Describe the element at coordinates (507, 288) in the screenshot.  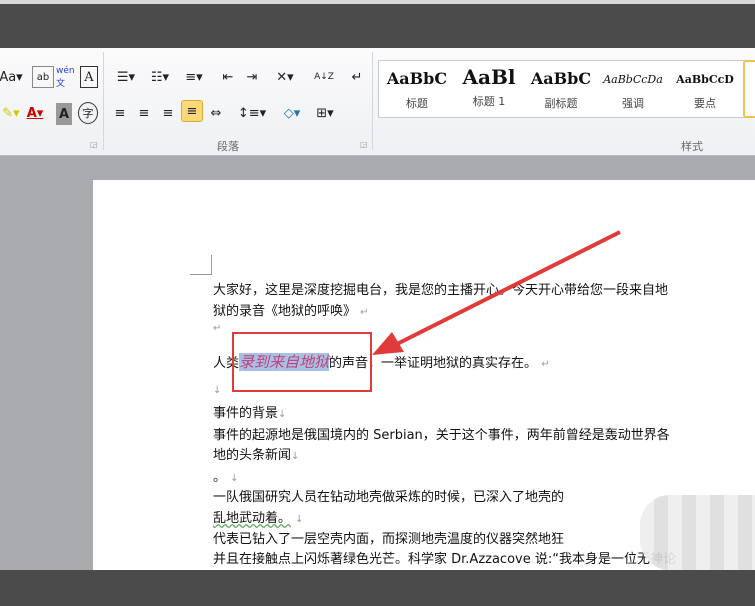
I see `arrow-shaft` at that location.